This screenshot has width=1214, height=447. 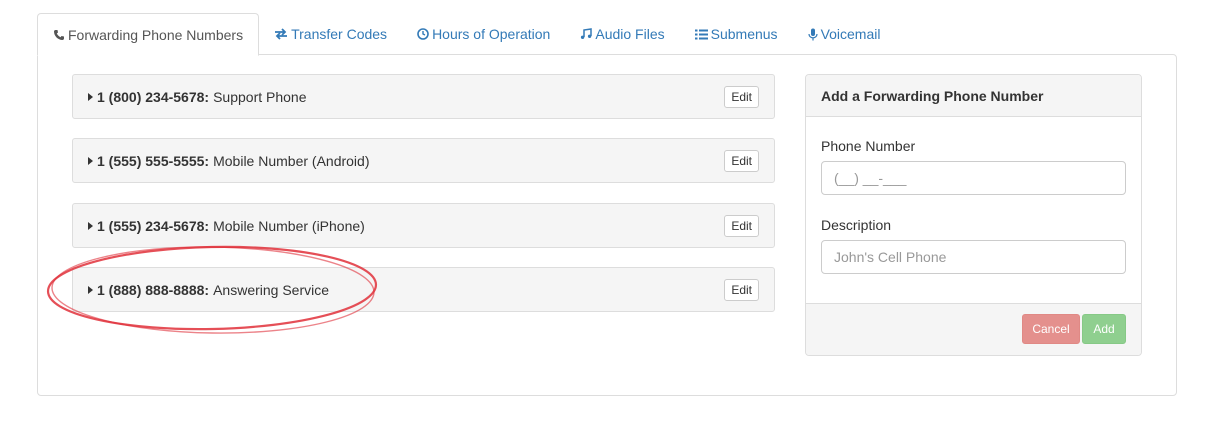 What do you see at coordinates (151, 225) in the screenshot?
I see `phone-number: 1 (555) 234-5678` at bounding box center [151, 225].